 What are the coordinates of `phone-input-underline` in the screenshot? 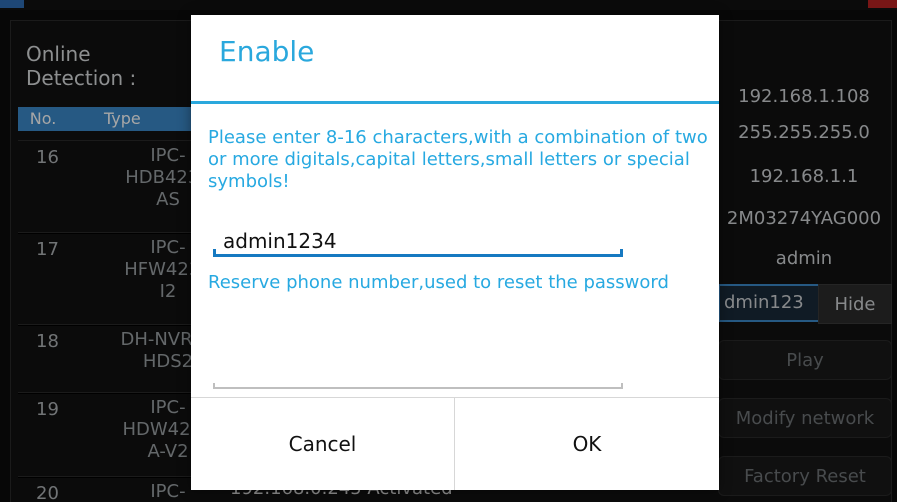 It's located at (418, 388).